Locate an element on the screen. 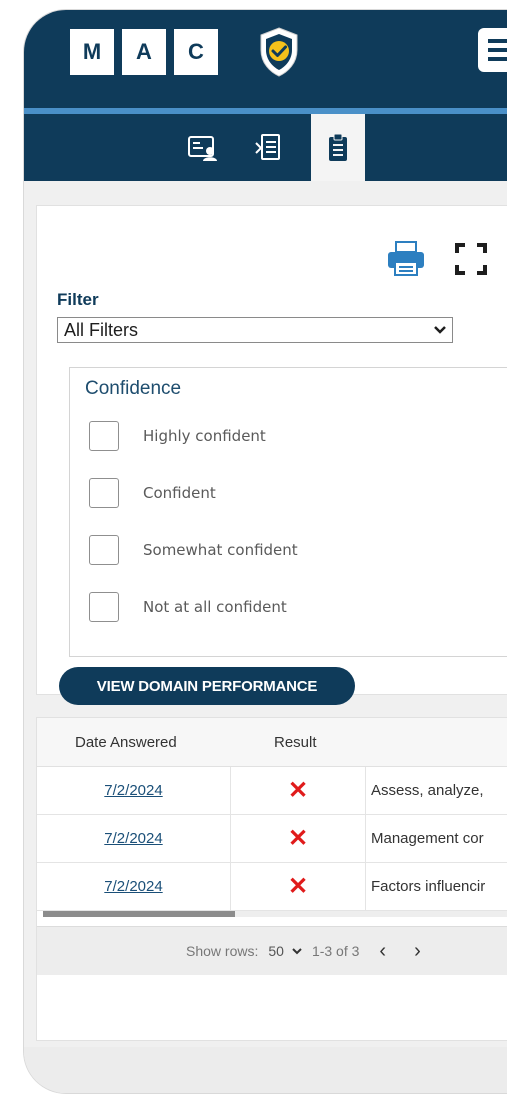 This screenshot has height=1095, width=507. shield-check-icon is located at coordinates (279, 52).